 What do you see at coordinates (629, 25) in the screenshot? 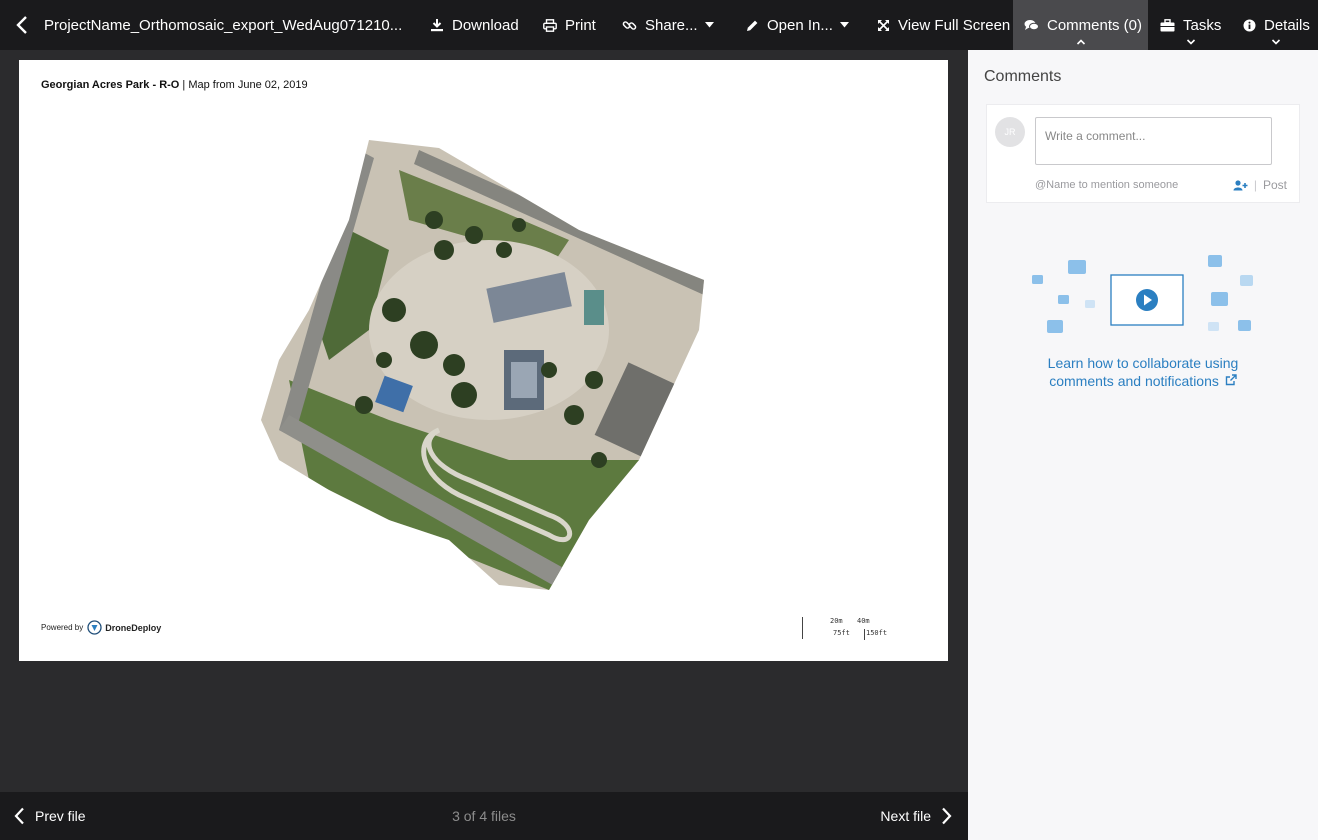
I see `link-icon` at bounding box center [629, 25].